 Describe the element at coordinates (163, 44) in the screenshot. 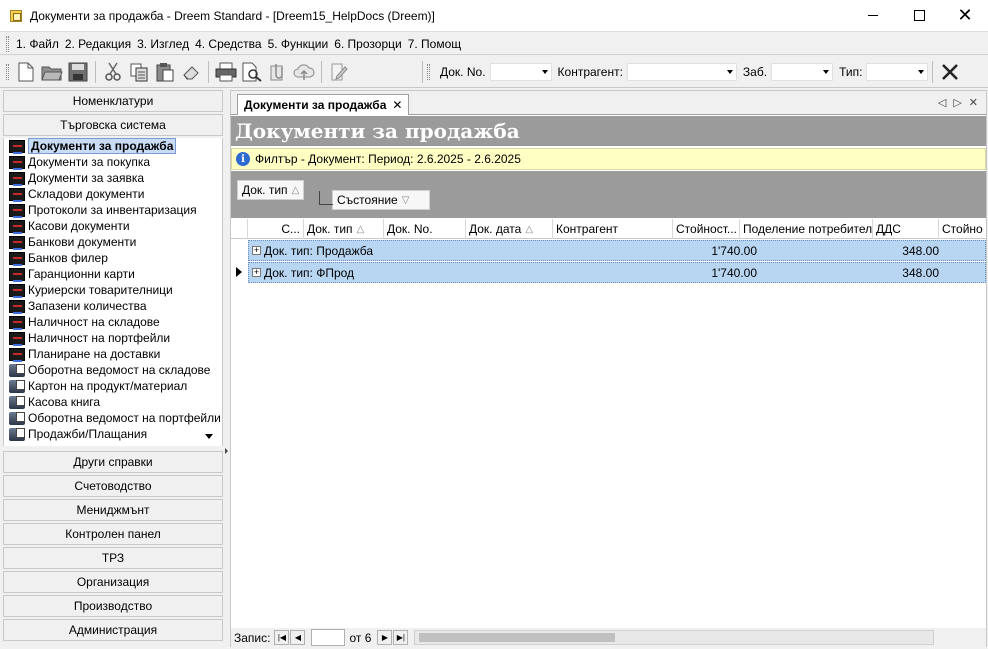

I see `menu-view: 3. Изглед` at that location.